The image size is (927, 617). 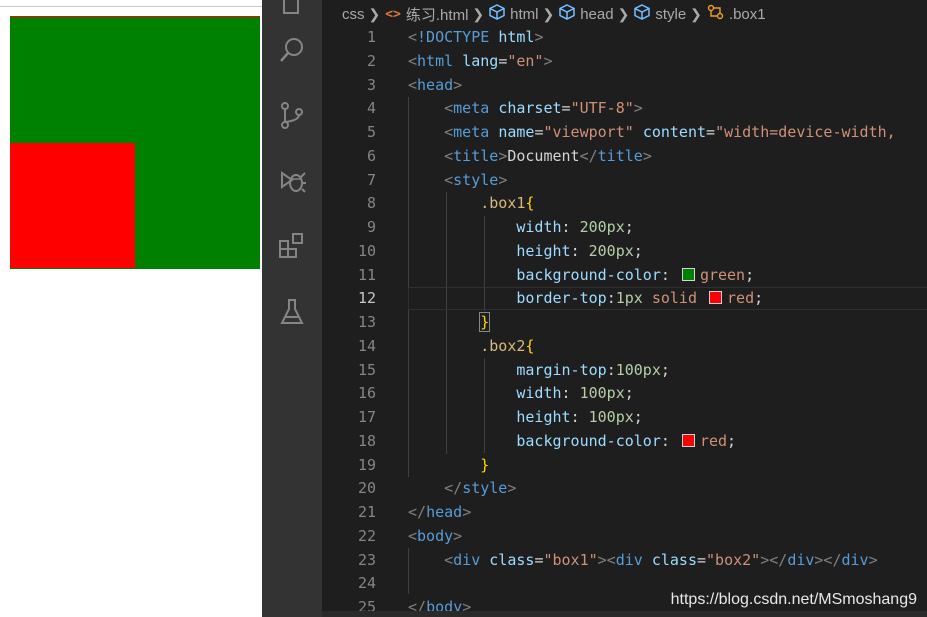 What do you see at coordinates (450, 203) in the screenshot?
I see `code-line: 8 .box1{` at bounding box center [450, 203].